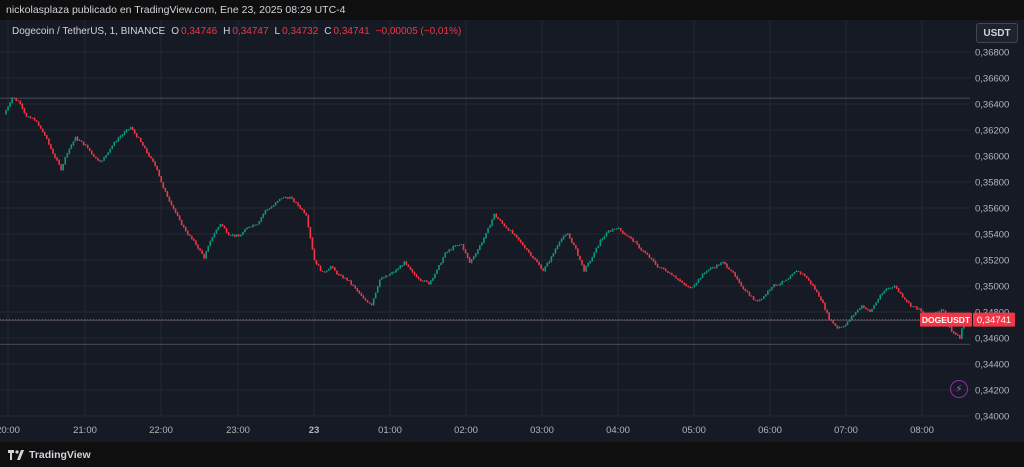 The image size is (1024, 467). I want to click on y-tick-label: 0,36400, so click(992, 105).